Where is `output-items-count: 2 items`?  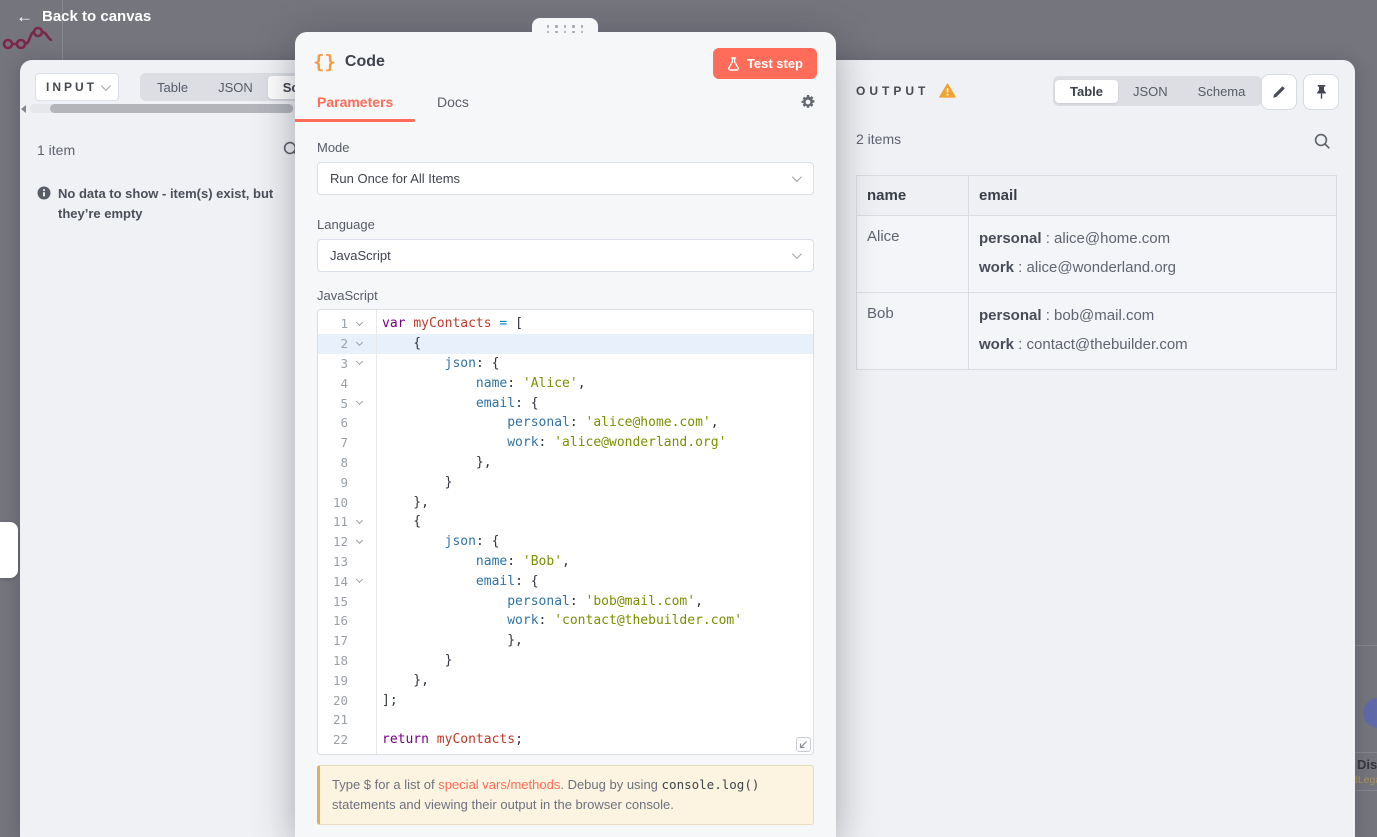
output-items-count: 2 items is located at coordinates (879, 139).